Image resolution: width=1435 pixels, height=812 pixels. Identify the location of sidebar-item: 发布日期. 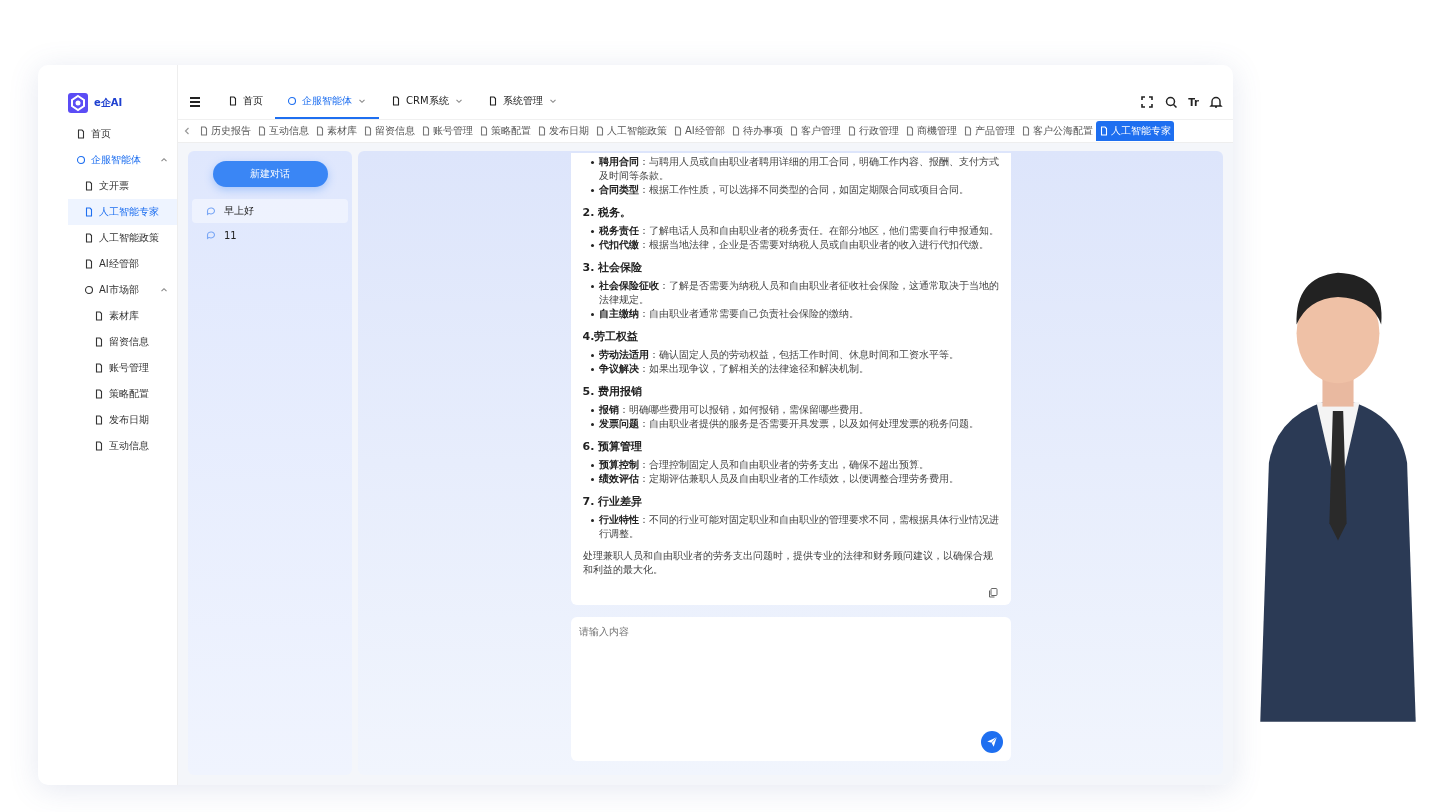
(107, 420).